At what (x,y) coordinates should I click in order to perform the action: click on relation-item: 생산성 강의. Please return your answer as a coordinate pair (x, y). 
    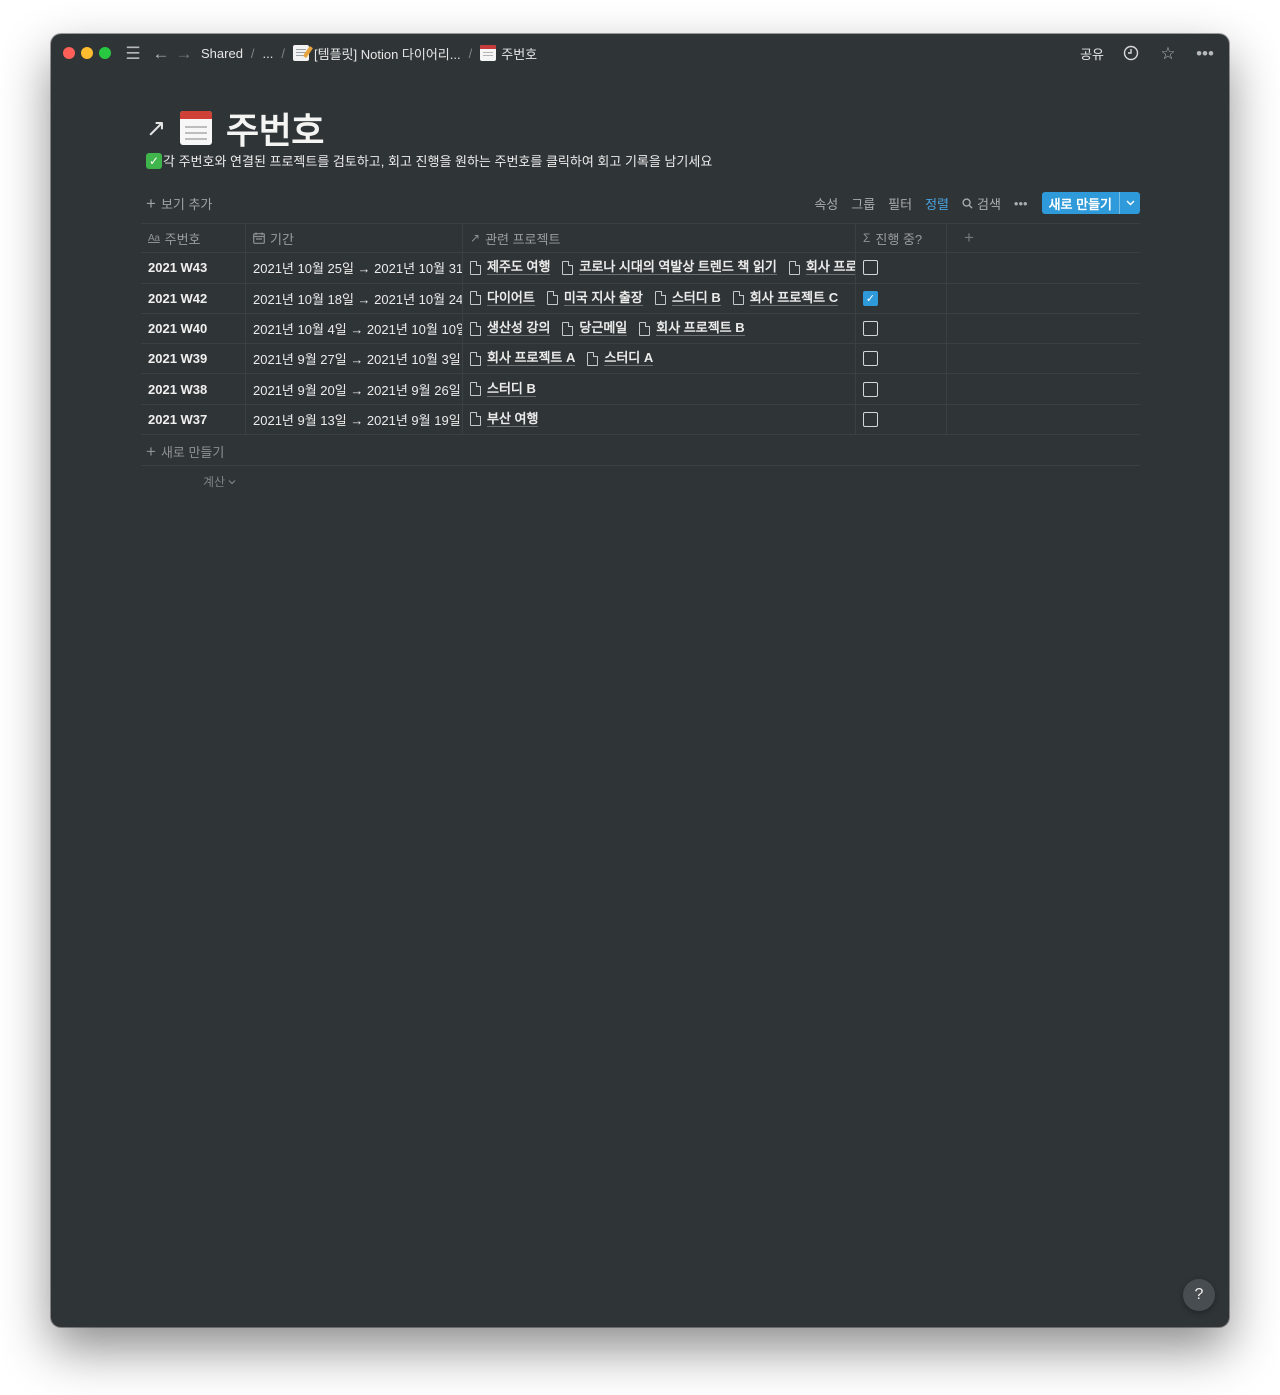
    Looking at the image, I should click on (510, 329).